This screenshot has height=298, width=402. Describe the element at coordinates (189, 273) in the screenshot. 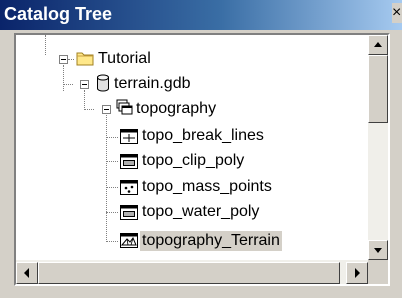

I see `horizontal-scroll-thumb` at that location.